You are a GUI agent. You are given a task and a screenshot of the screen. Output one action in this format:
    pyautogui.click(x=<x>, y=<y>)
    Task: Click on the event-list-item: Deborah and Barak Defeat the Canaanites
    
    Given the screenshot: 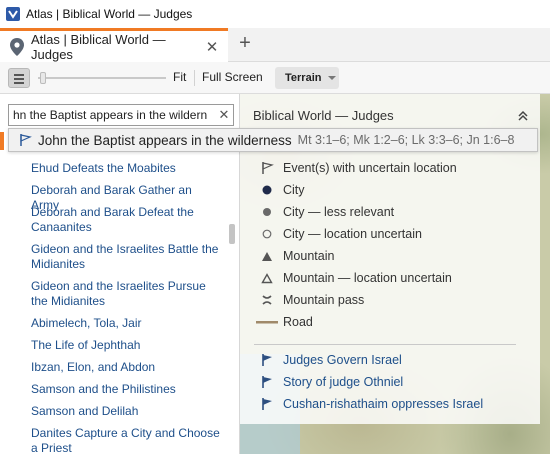 What is the action you would take?
    pyautogui.click(x=126, y=220)
    